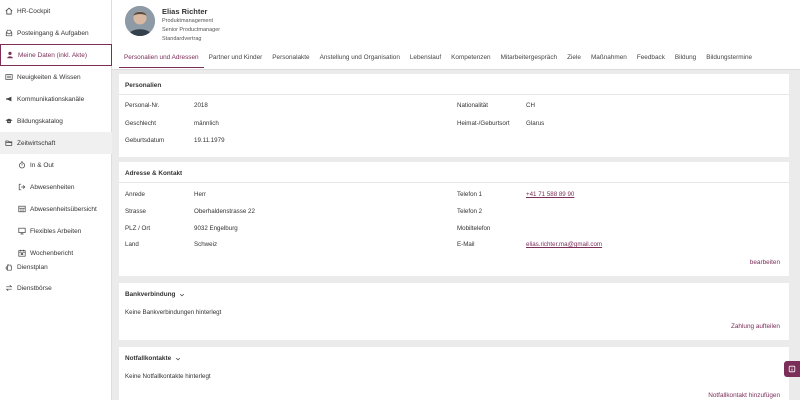 The image size is (800, 400). I want to click on geschlecht-value: männlich, so click(206, 123).